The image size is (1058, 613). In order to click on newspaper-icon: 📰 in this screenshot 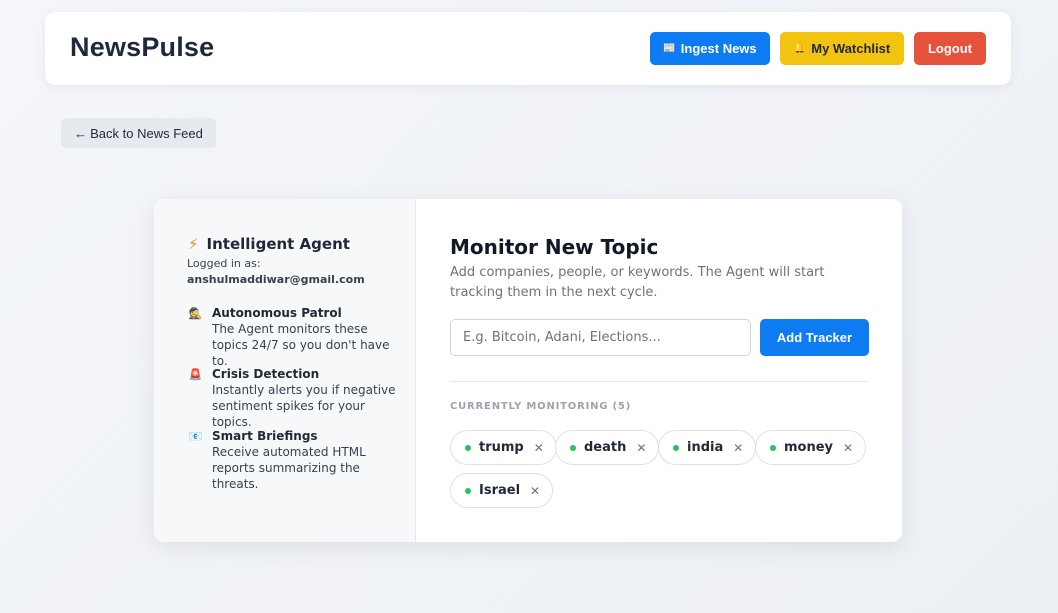, I will do `click(669, 48)`.